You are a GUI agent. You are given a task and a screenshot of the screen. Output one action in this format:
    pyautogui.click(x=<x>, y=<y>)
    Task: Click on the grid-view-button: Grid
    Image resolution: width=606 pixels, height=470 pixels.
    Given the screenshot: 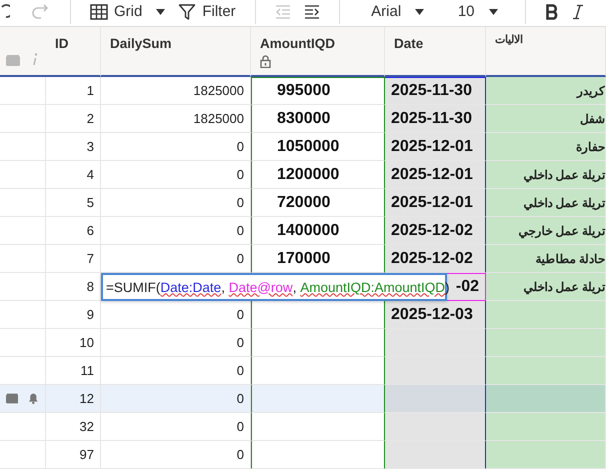 What is the action you would take?
    pyautogui.click(x=128, y=11)
    